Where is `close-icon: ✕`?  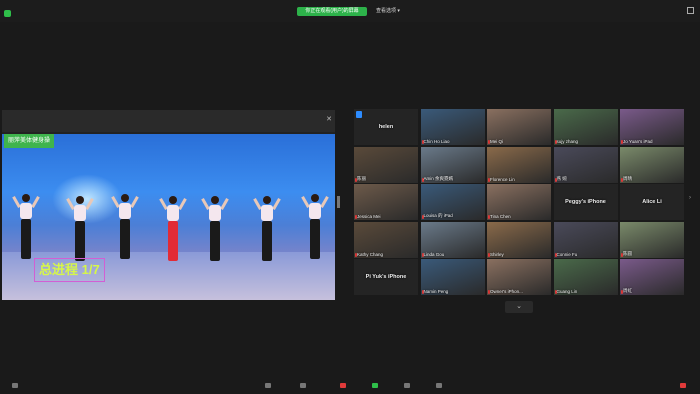 close-icon: ✕ is located at coordinates (329, 119).